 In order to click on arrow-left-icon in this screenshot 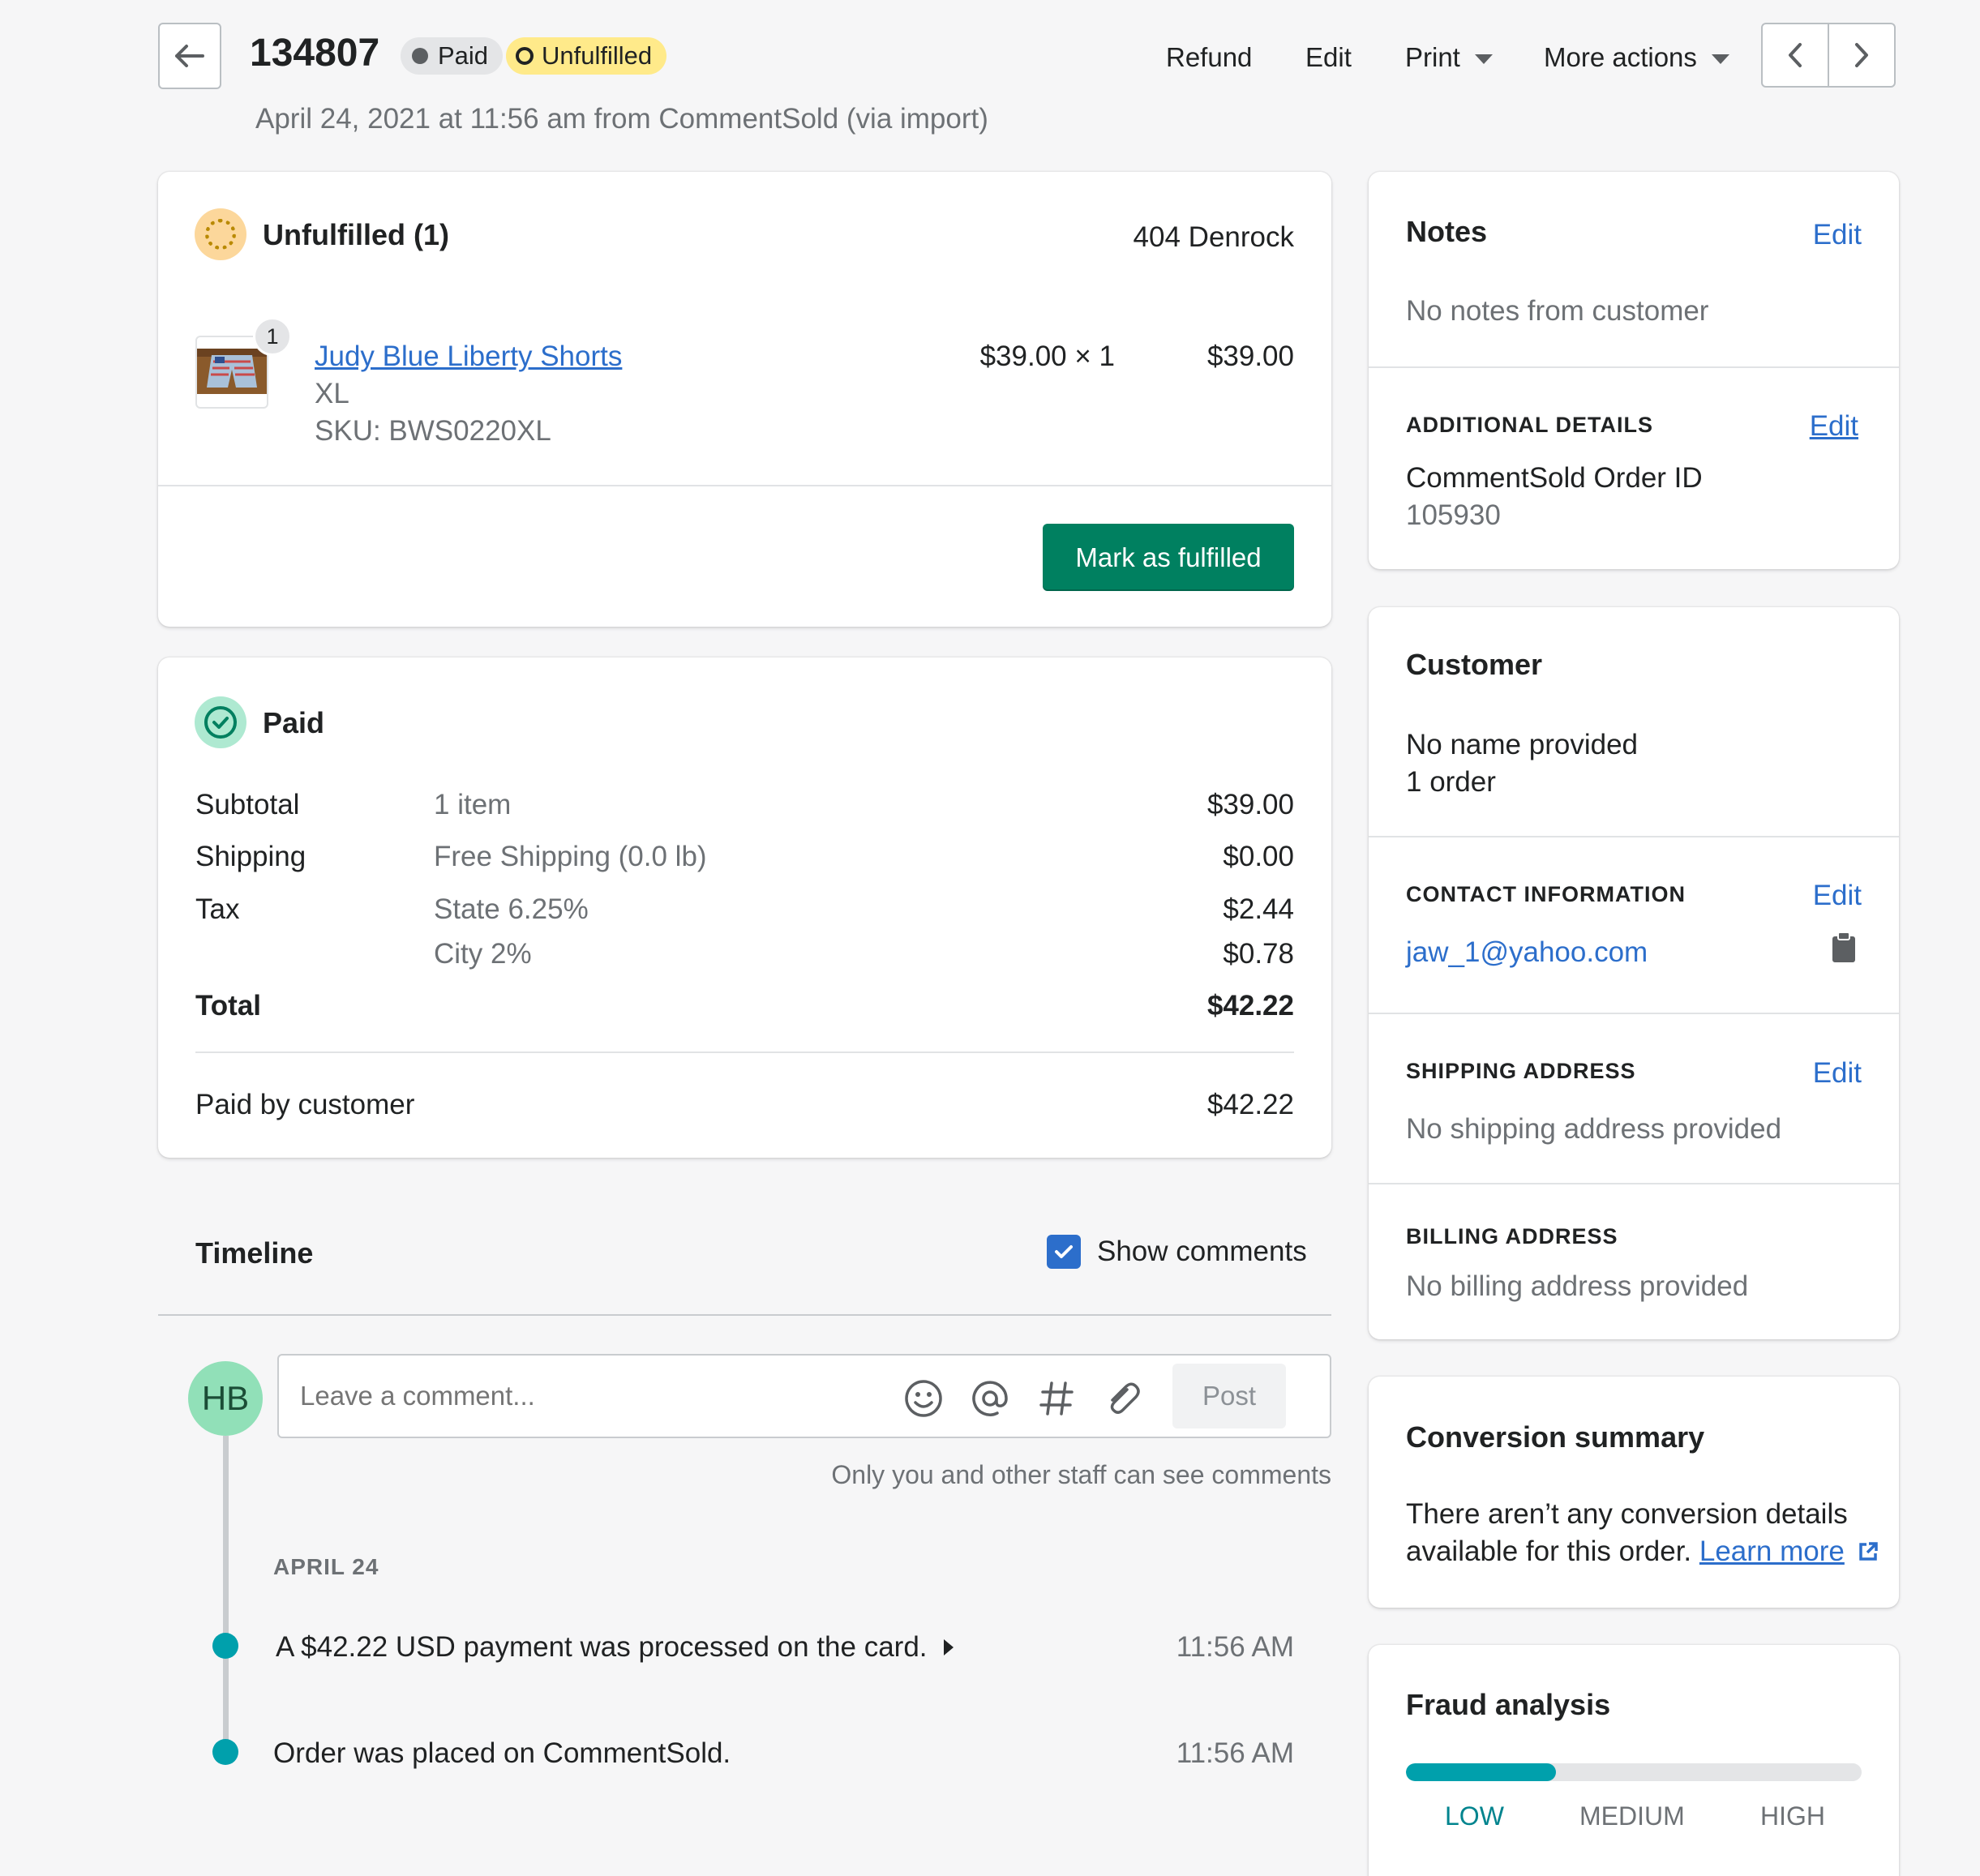, I will do `click(189, 56)`.